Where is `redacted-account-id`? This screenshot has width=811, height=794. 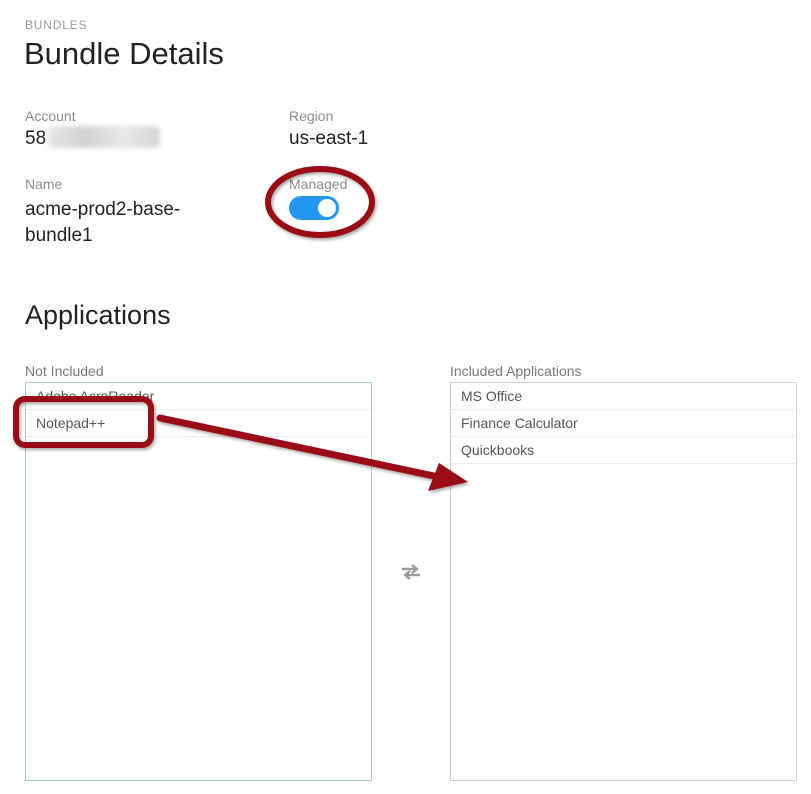
redacted-account-id is located at coordinates (104, 137).